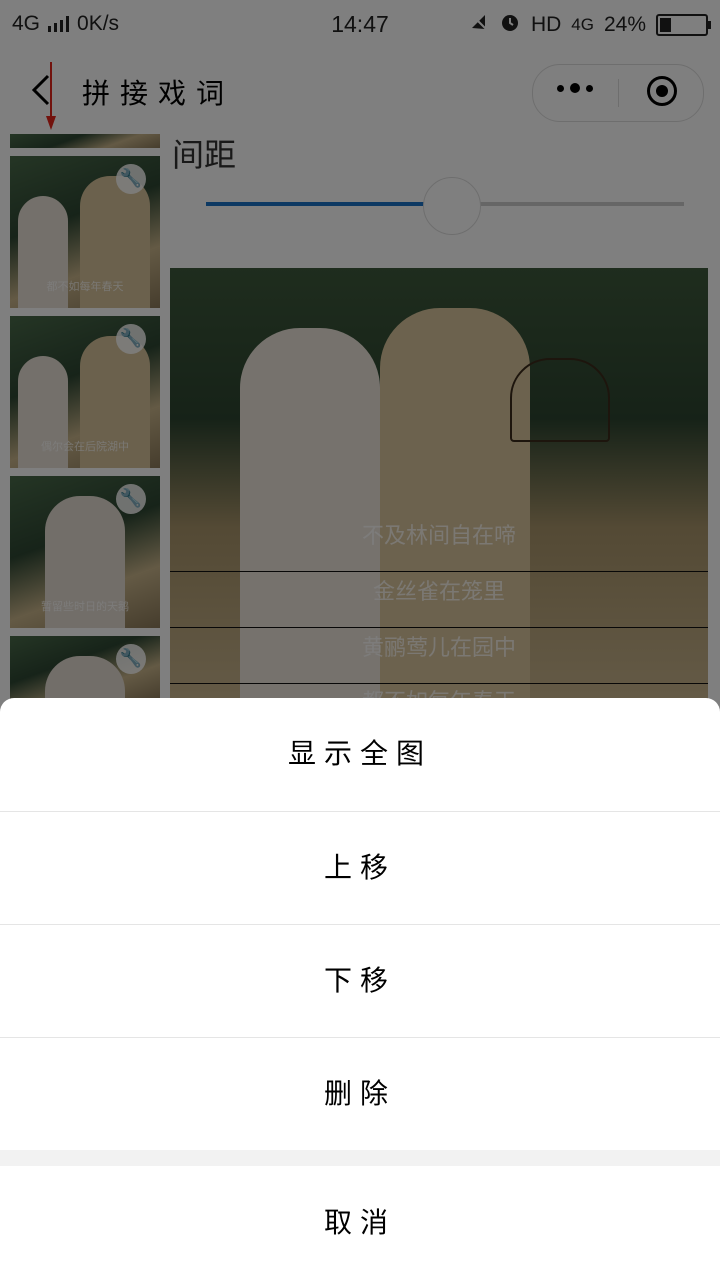 The height and width of the screenshot is (1280, 720). I want to click on cancel-separator, so click(360, 1158).